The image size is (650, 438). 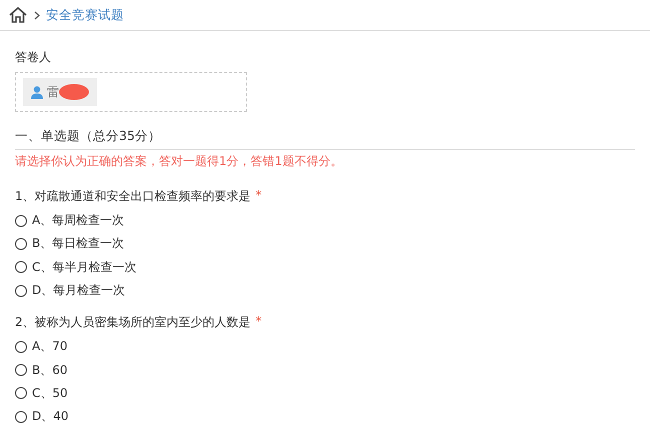 I want to click on option-label: B、每日检查一次, so click(x=78, y=243).